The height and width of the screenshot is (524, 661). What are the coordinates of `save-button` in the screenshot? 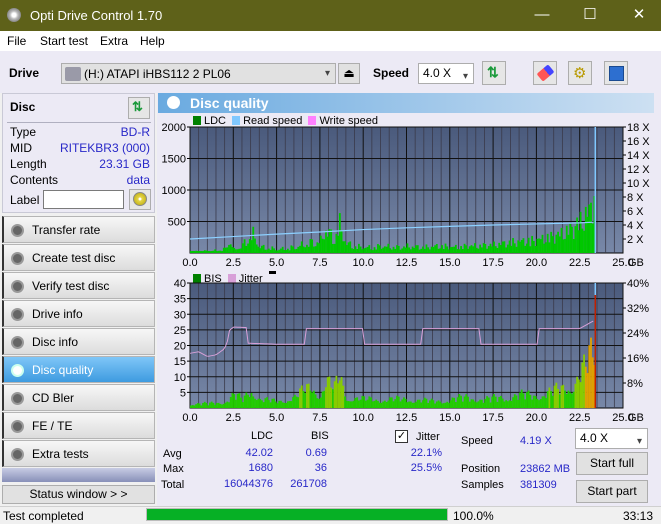 It's located at (616, 73).